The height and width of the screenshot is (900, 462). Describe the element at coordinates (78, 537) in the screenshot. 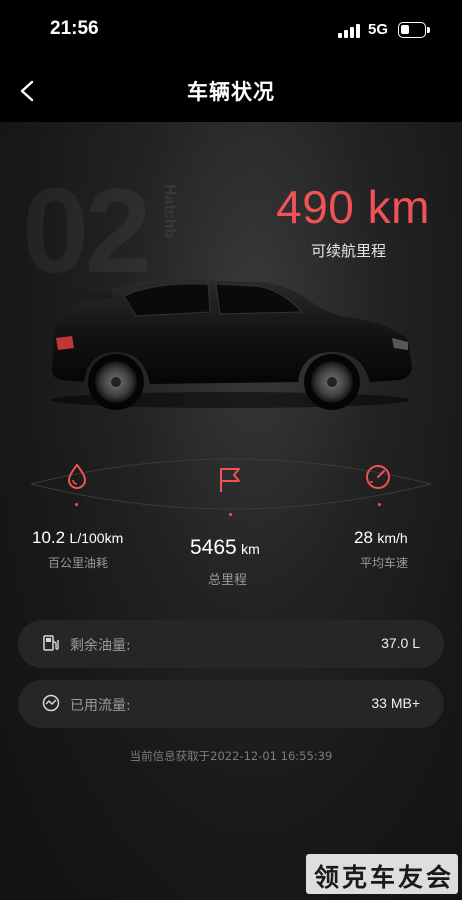

I see `fuel-consumption-value: 10.2 L/100km` at that location.